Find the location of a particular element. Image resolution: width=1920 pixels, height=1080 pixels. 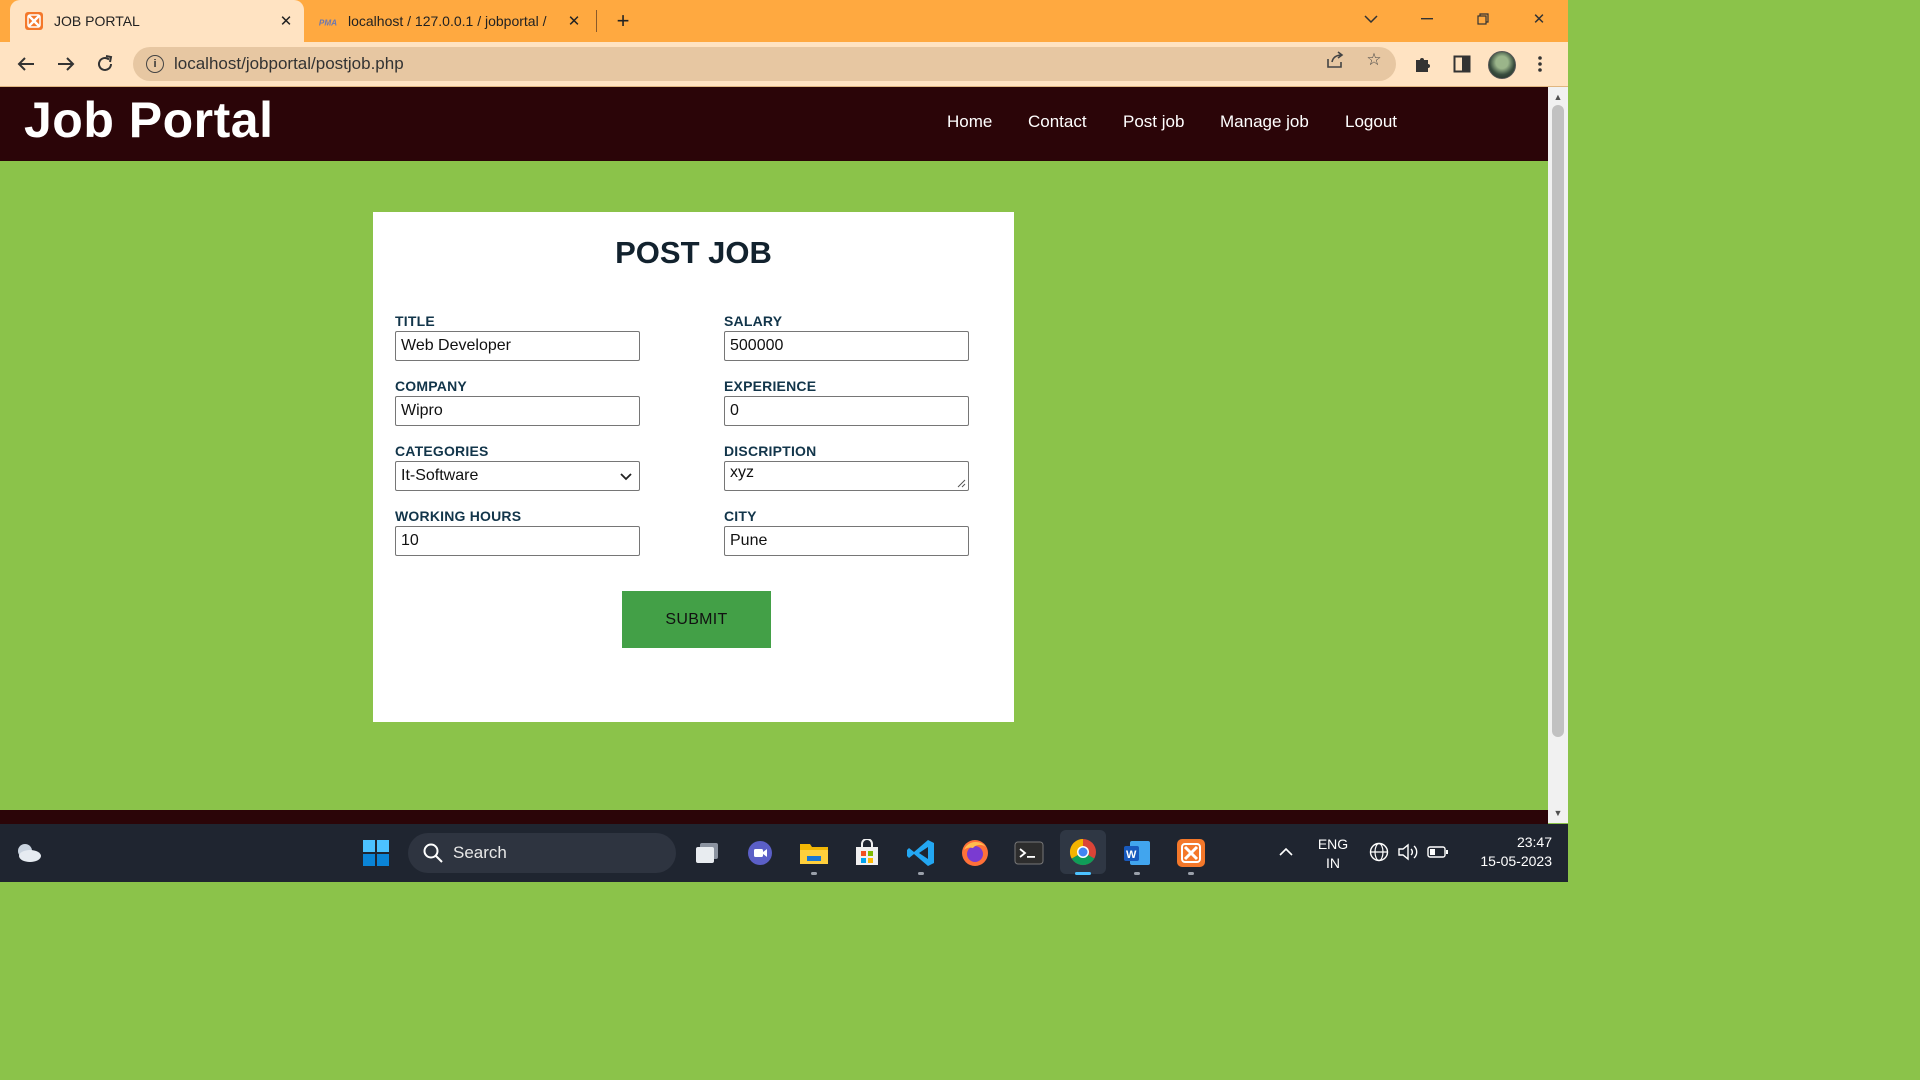

scroll-down-arrow-icon: ▼ is located at coordinates (1558, 813).